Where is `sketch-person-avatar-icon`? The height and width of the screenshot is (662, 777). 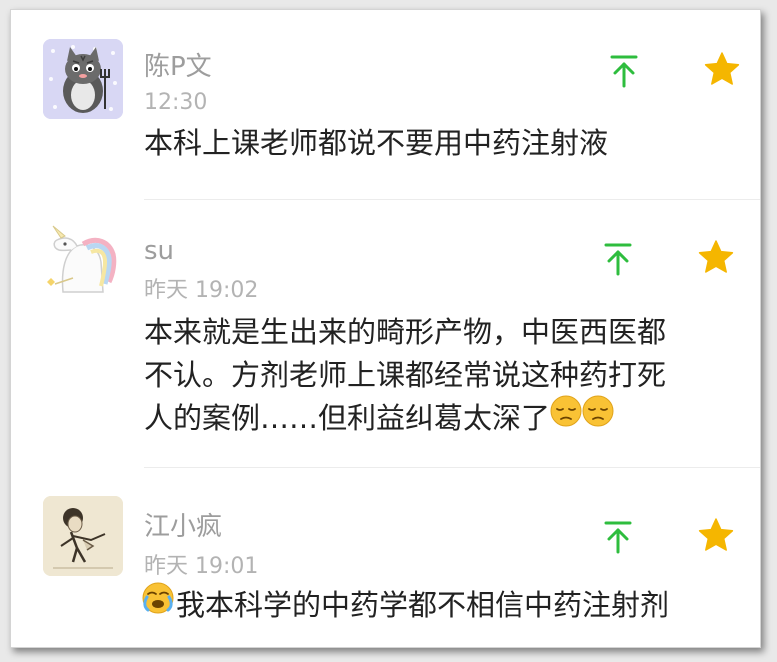 sketch-person-avatar-icon is located at coordinates (83, 536).